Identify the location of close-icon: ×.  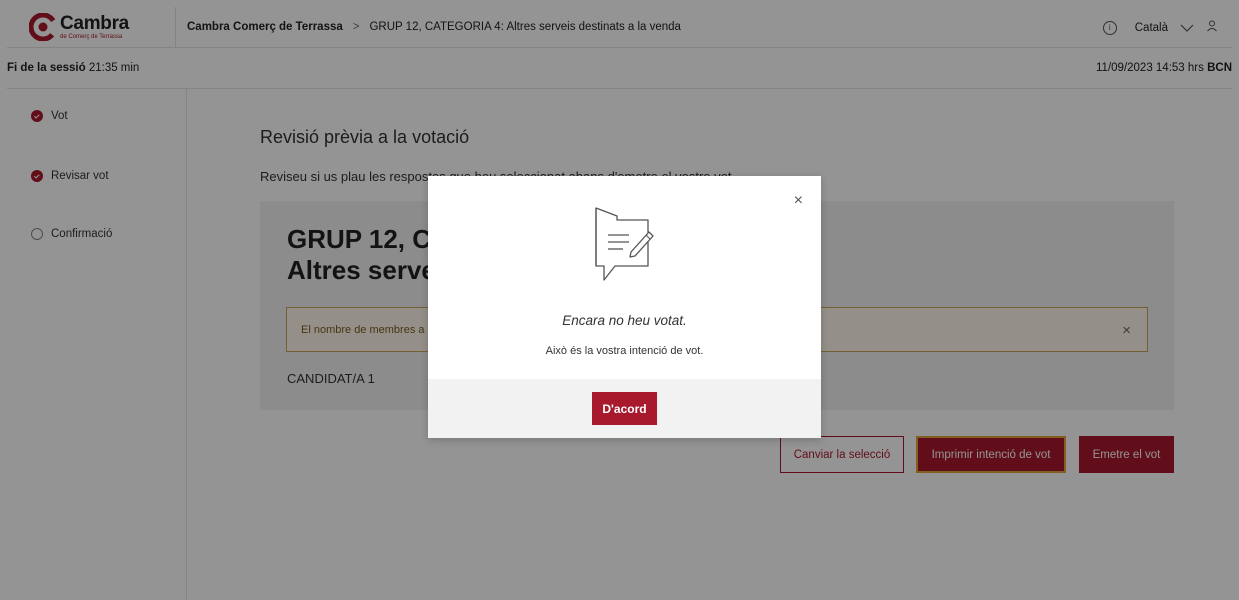
(798, 201).